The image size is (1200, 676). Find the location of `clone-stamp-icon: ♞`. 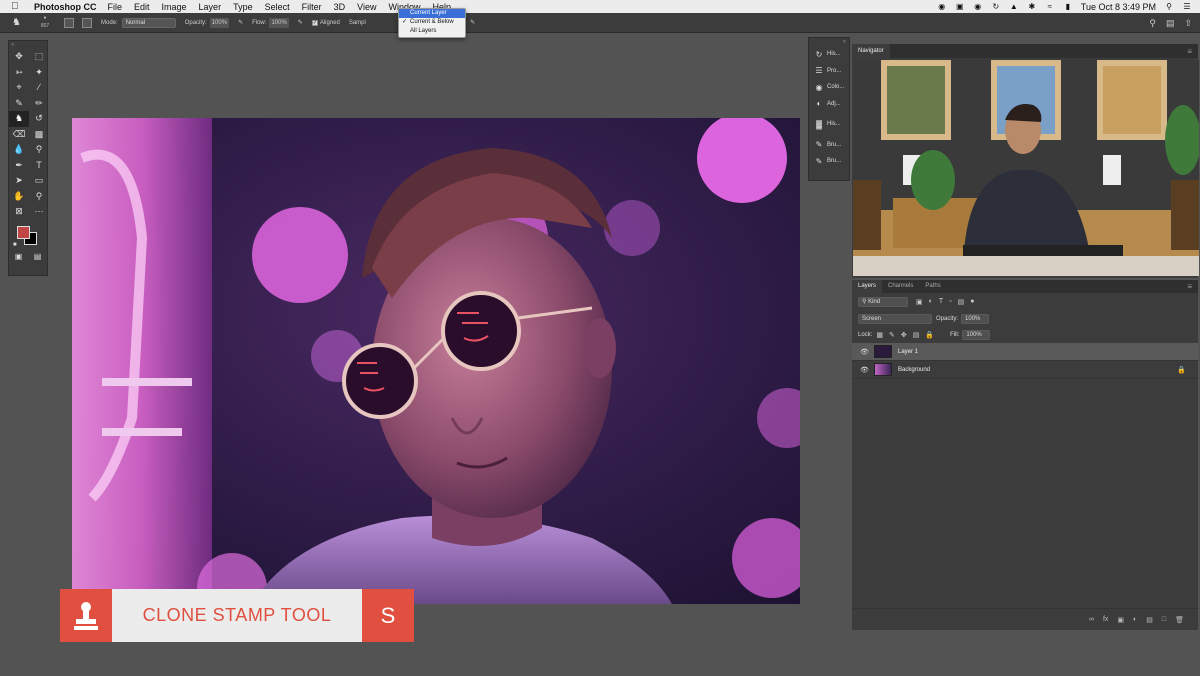

clone-stamp-icon: ♞ is located at coordinates (19, 119).